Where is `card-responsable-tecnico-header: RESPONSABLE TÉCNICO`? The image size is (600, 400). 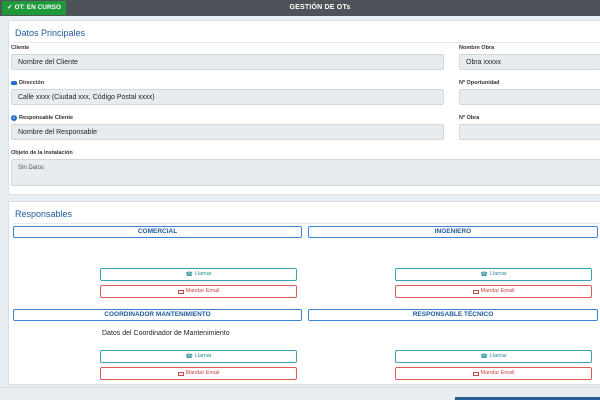 card-responsable-tecnico-header: RESPONSABLE TÉCNICO is located at coordinates (453, 315).